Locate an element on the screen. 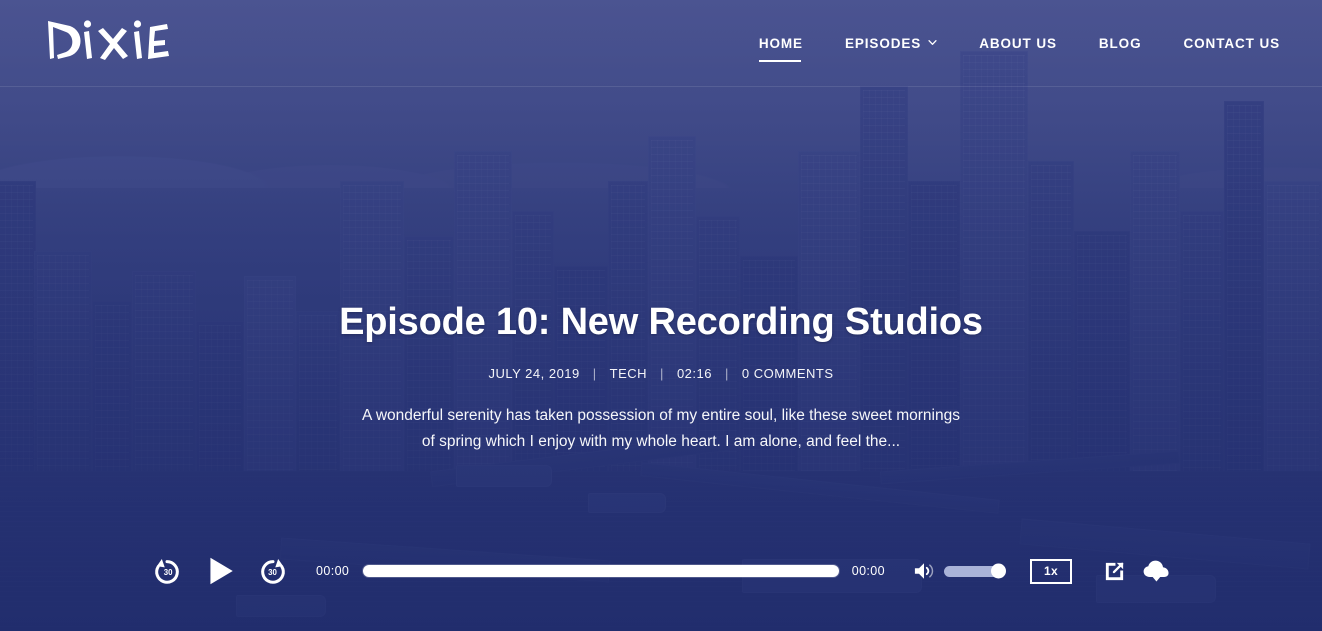 This screenshot has width=1322, height=631. share-button is located at coordinates (1114, 571).